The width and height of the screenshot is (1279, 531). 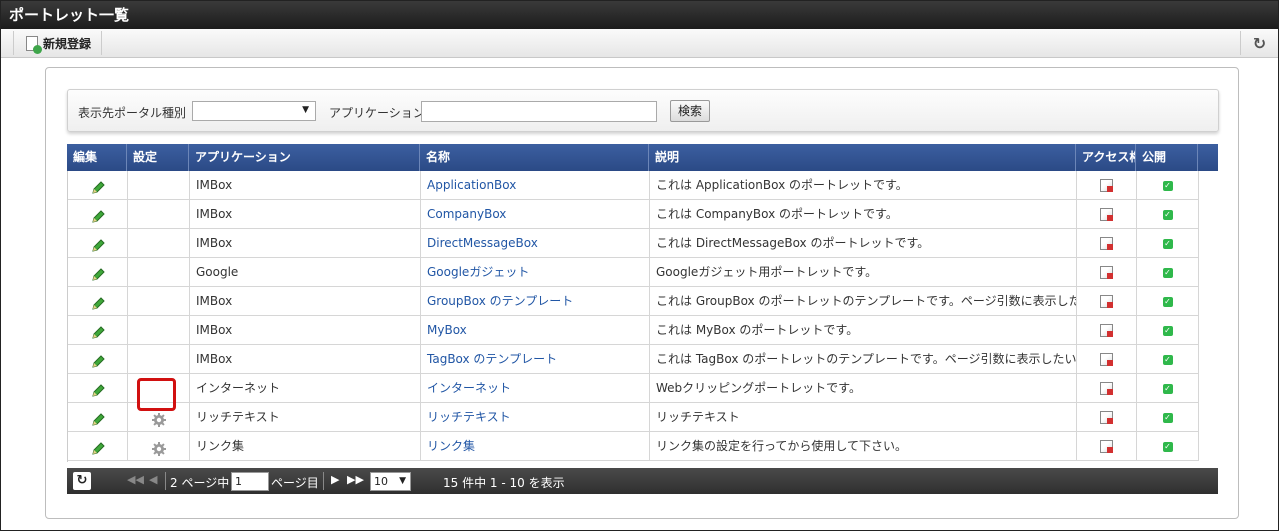 What do you see at coordinates (250, 481) in the screenshot?
I see `page-number-input: 1` at bounding box center [250, 481].